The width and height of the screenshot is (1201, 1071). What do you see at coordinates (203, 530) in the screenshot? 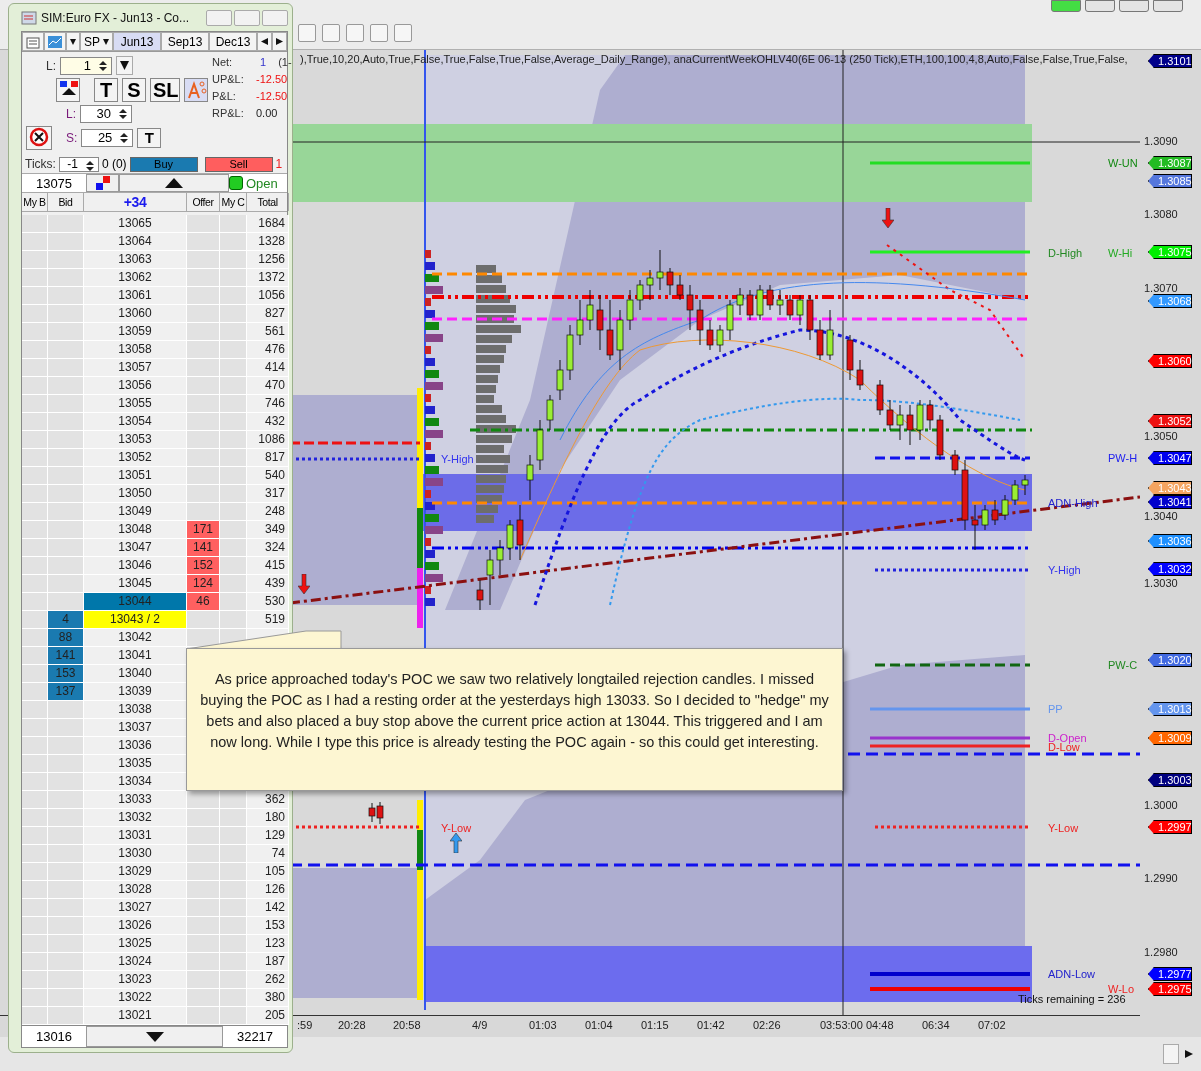
I see `offer-cell: 171` at bounding box center [203, 530].